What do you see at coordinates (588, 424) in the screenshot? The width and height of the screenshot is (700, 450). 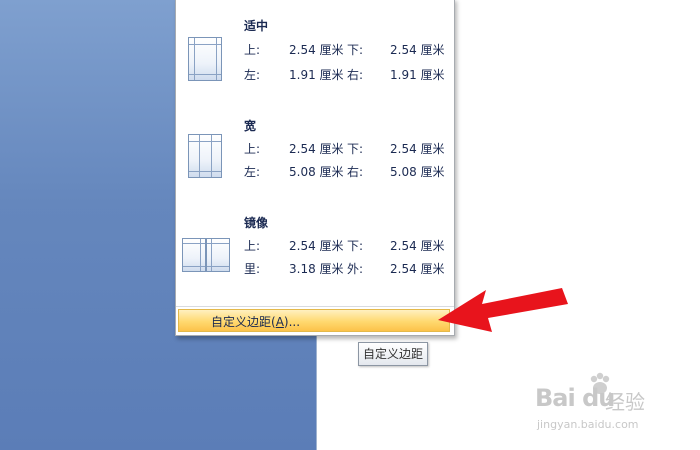 I see `watermark-url: jingyan.baidu.com` at bounding box center [588, 424].